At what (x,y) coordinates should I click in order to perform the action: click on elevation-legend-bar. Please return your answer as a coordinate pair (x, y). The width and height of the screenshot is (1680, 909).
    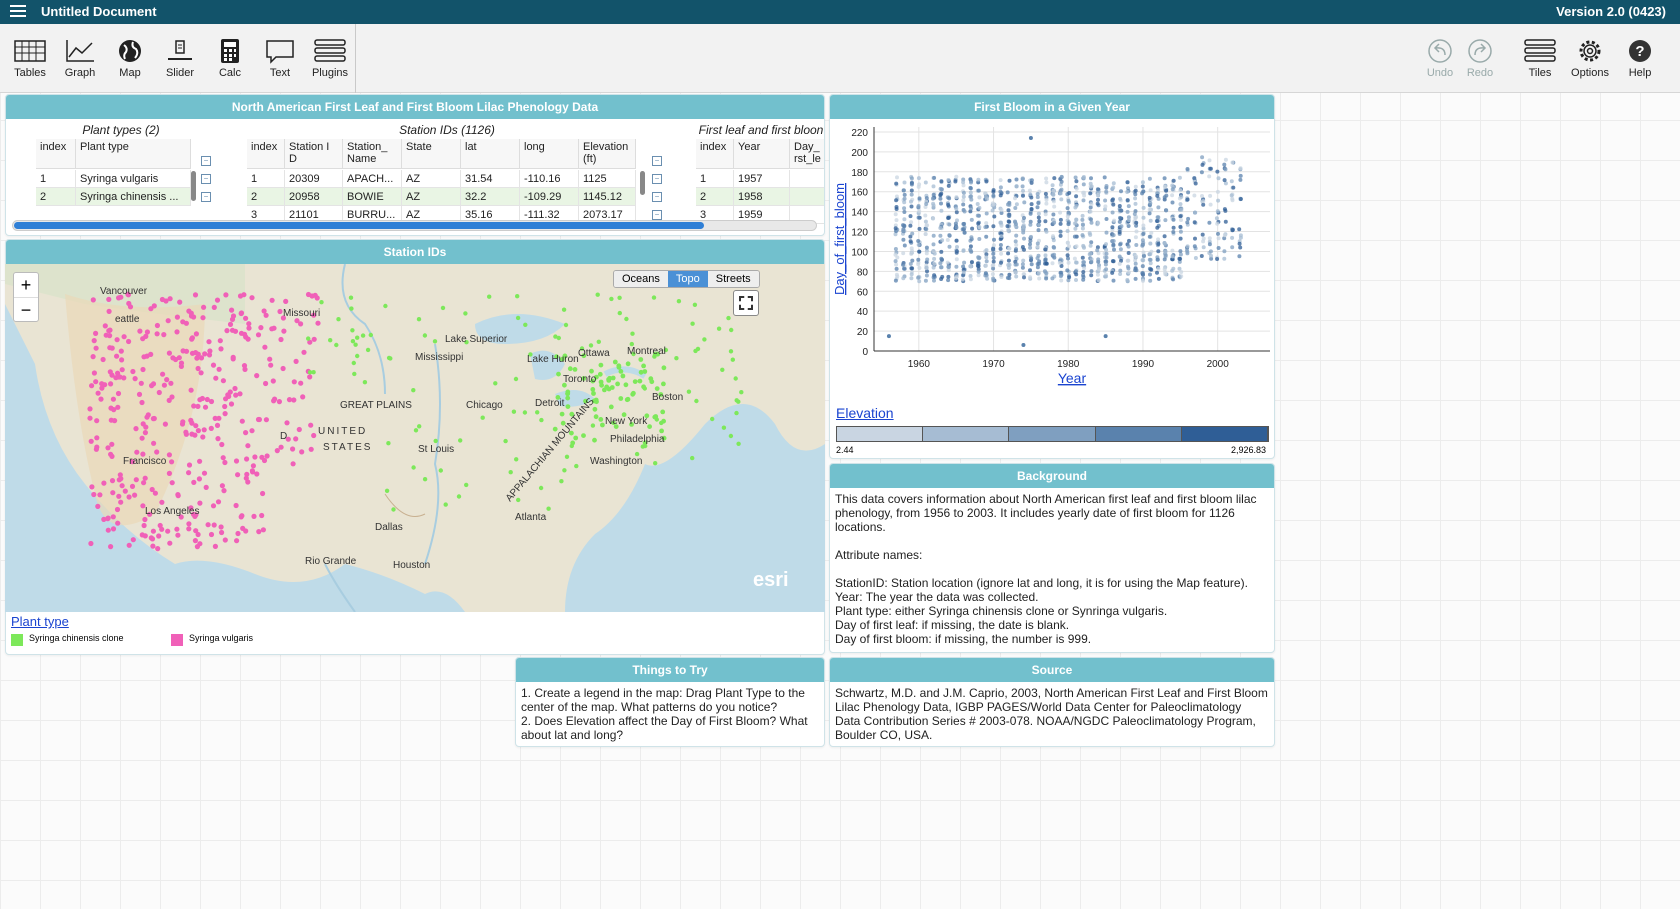
    Looking at the image, I should click on (1052, 434).